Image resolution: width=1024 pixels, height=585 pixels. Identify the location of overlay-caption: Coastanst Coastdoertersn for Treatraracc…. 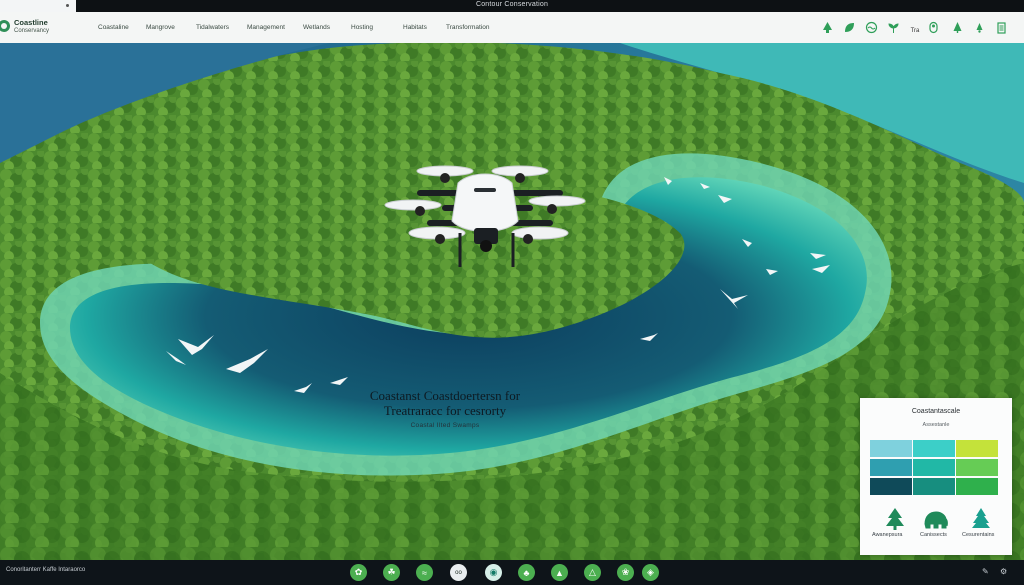
(445, 408).